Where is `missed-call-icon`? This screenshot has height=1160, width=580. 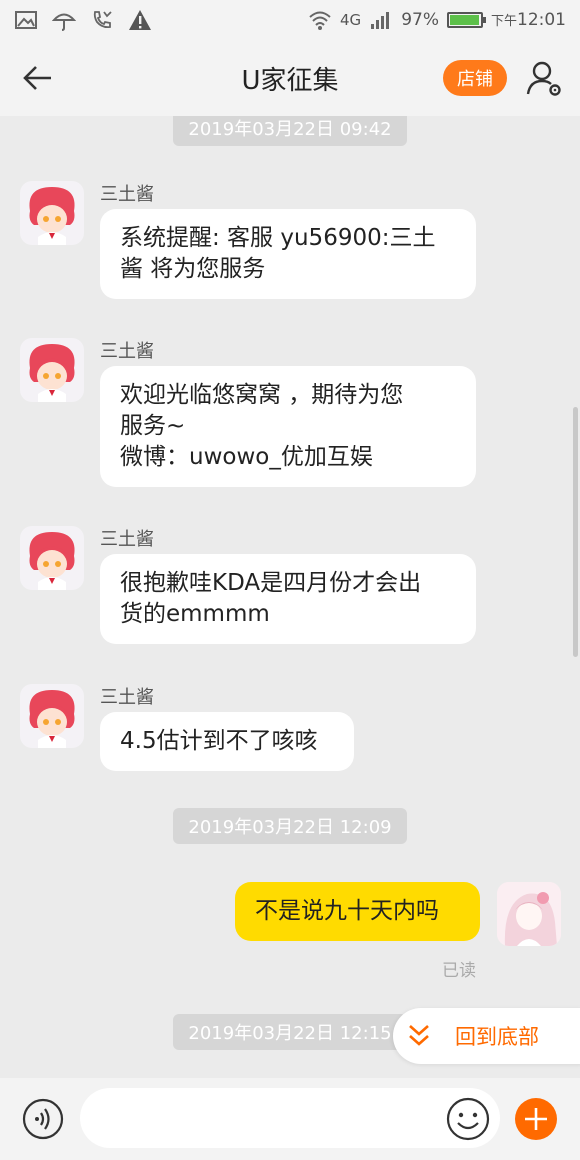
missed-call-icon is located at coordinates (102, 20).